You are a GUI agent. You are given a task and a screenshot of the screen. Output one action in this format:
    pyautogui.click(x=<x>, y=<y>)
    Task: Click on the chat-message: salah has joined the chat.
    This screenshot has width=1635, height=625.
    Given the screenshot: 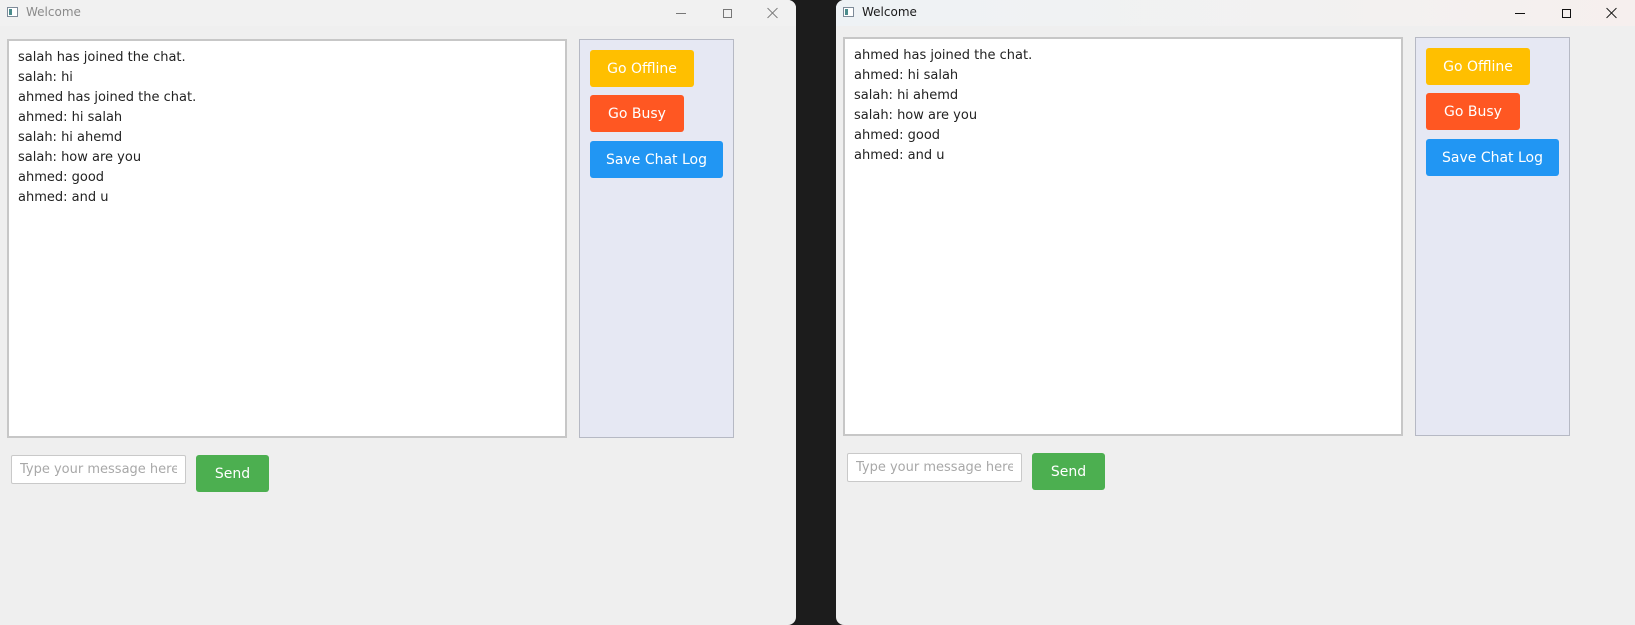 What is the action you would take?
    pyautogui.click(x=102, y=57)
    